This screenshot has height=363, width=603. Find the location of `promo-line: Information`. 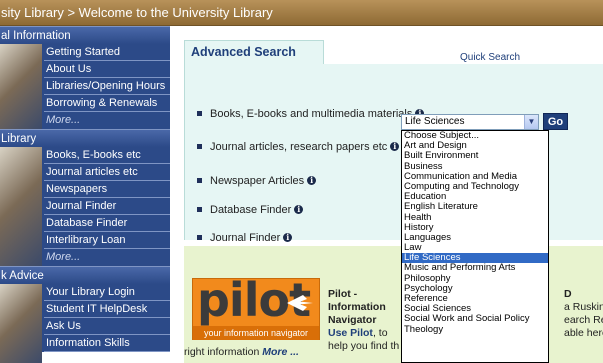

promo-line: Information is located at coordinates (357, 307).